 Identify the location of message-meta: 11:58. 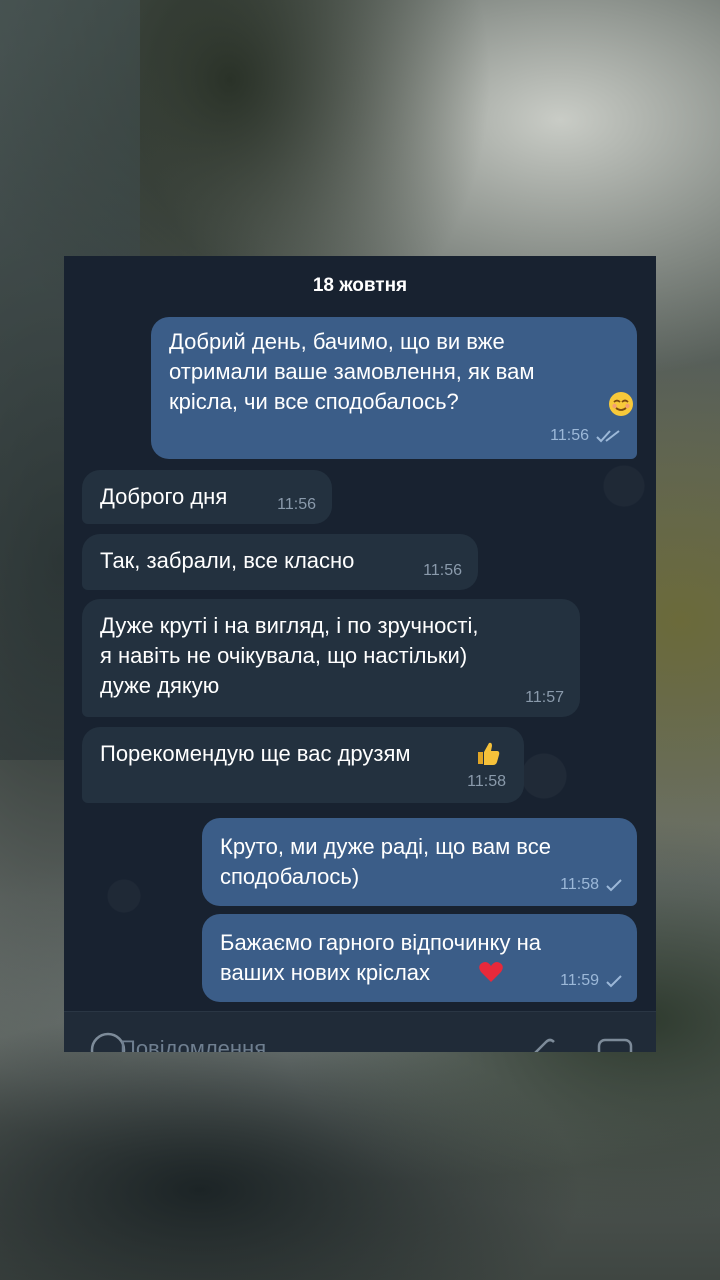
(591, 885).